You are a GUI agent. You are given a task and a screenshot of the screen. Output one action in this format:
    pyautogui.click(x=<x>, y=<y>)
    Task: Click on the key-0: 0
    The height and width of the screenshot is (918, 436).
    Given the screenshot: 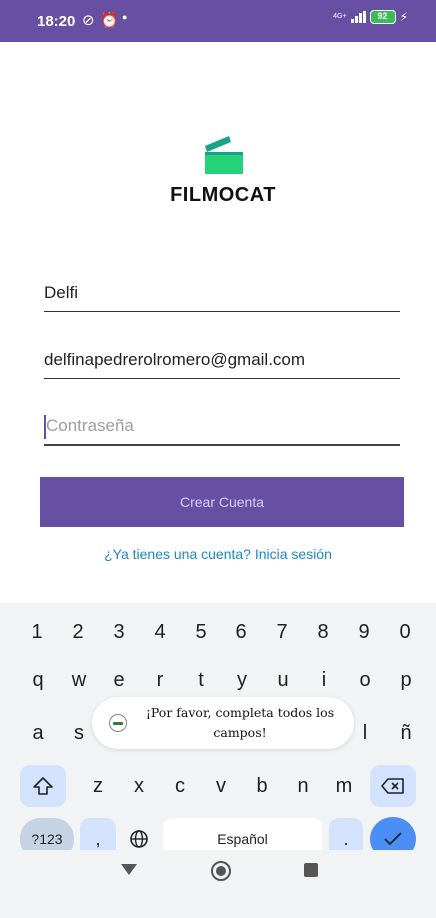 What is the action you would take?
    pyautogui.click(x=405, y=632)
    